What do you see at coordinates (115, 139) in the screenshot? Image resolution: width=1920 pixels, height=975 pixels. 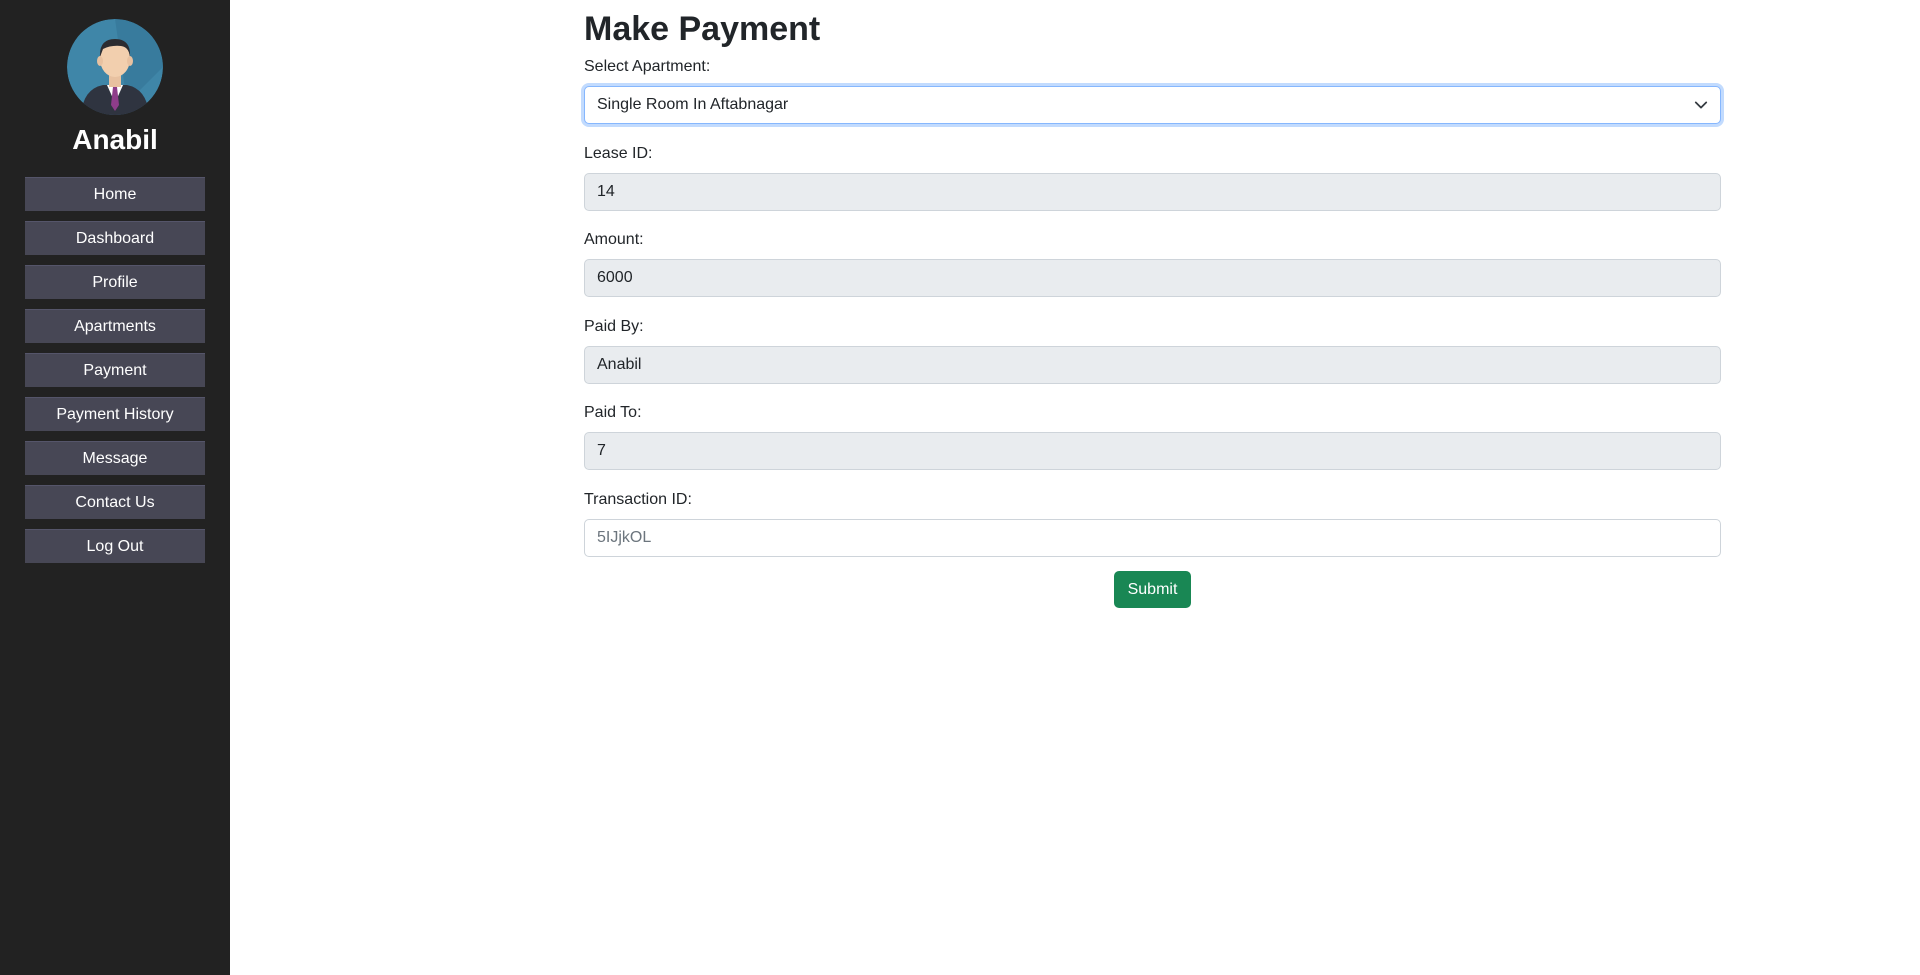 I see `user-name: Anabil` at bounding box center [115, 139].